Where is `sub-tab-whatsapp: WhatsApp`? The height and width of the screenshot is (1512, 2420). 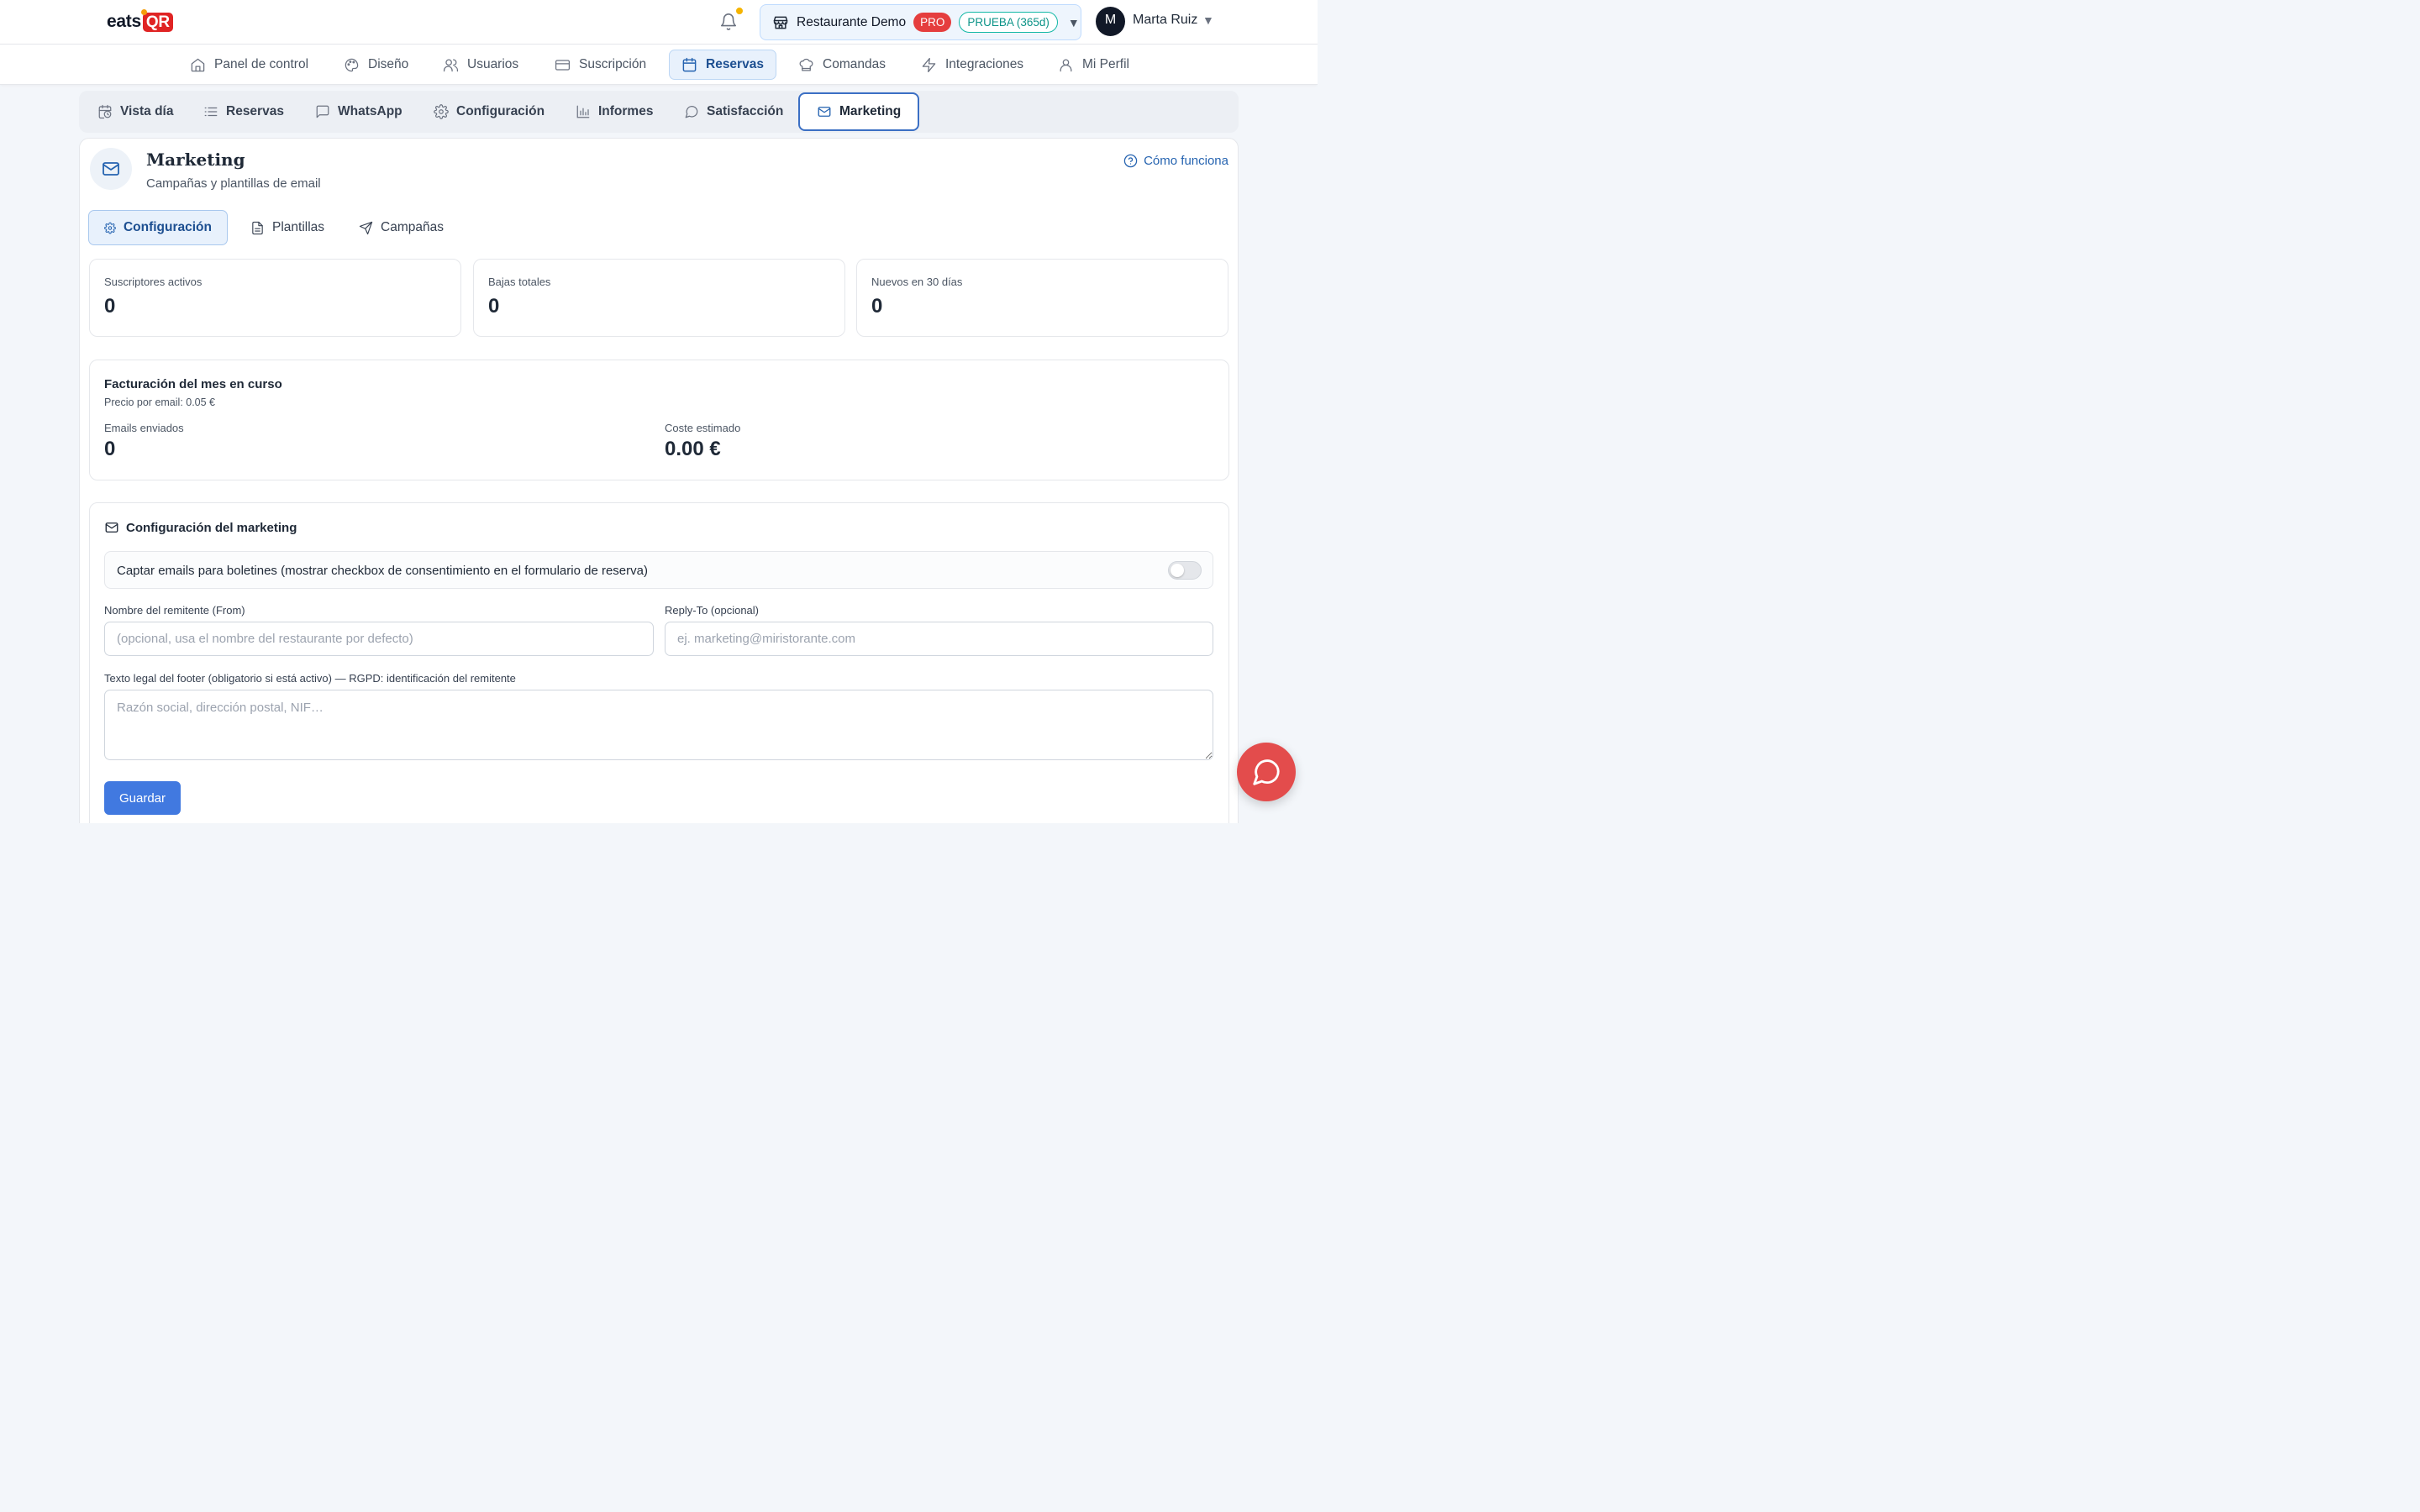
sub-tab-whatsapp: WhatsApp is located at coordinates (359, 111).